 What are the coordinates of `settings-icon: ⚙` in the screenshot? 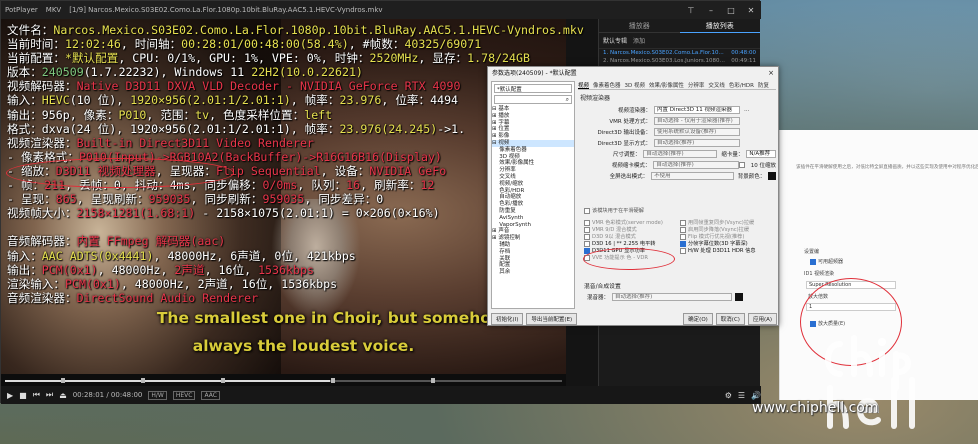 It's located at (728, 395).